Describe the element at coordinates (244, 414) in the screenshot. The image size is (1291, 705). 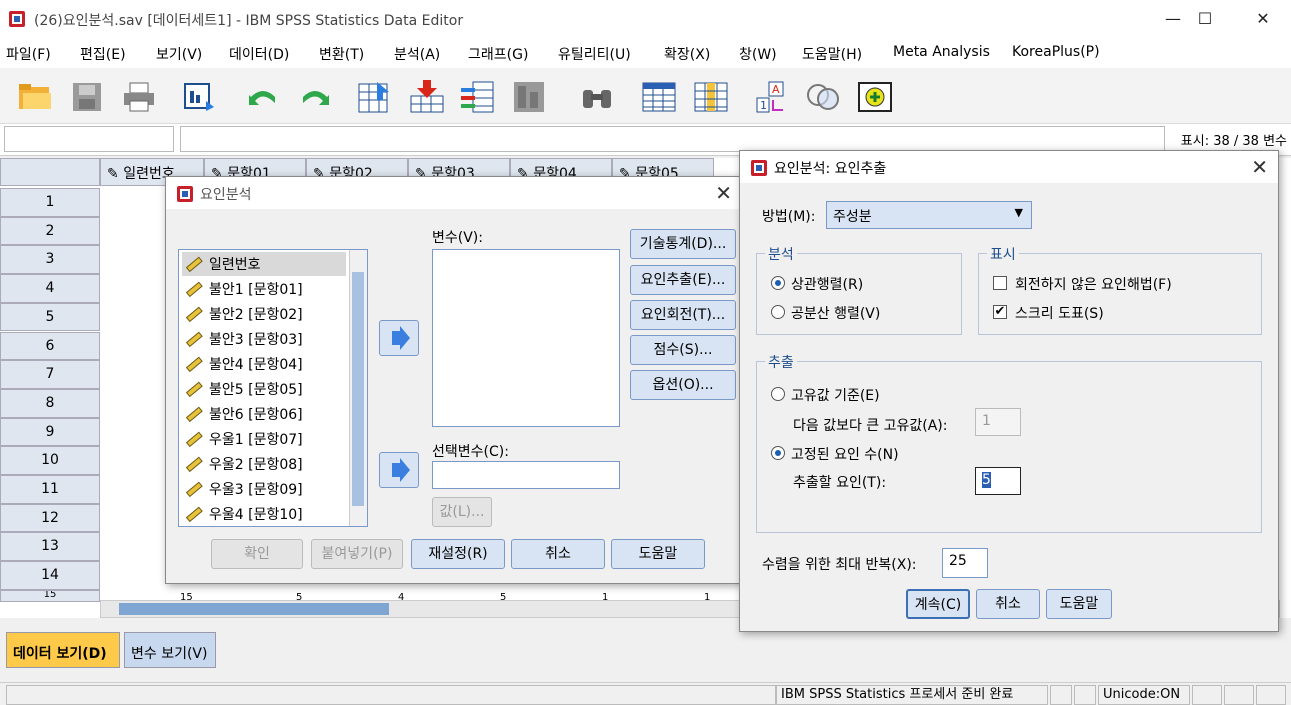
I see `list-item: 불안6 [문항06]` at that location.